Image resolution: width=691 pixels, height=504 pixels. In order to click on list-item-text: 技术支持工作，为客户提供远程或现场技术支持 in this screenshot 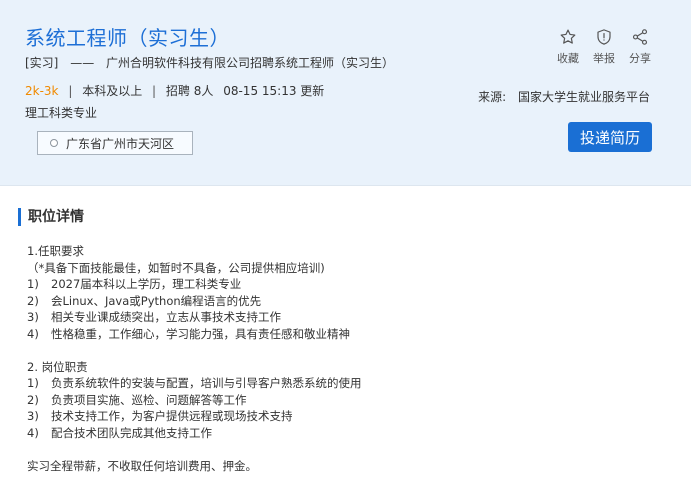, I will do `click(172, 416)`.